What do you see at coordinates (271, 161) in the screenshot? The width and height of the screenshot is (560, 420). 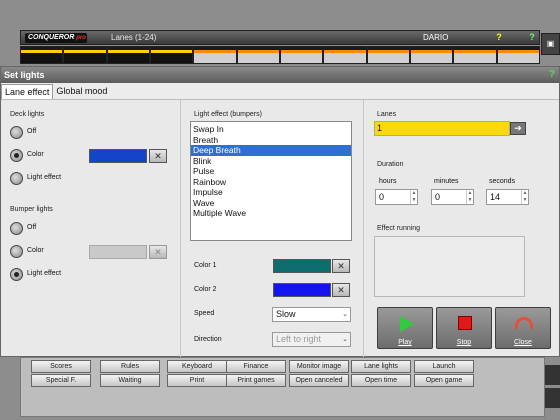 I see `effect-list-item: Blink` at bounding box center [271, 161].